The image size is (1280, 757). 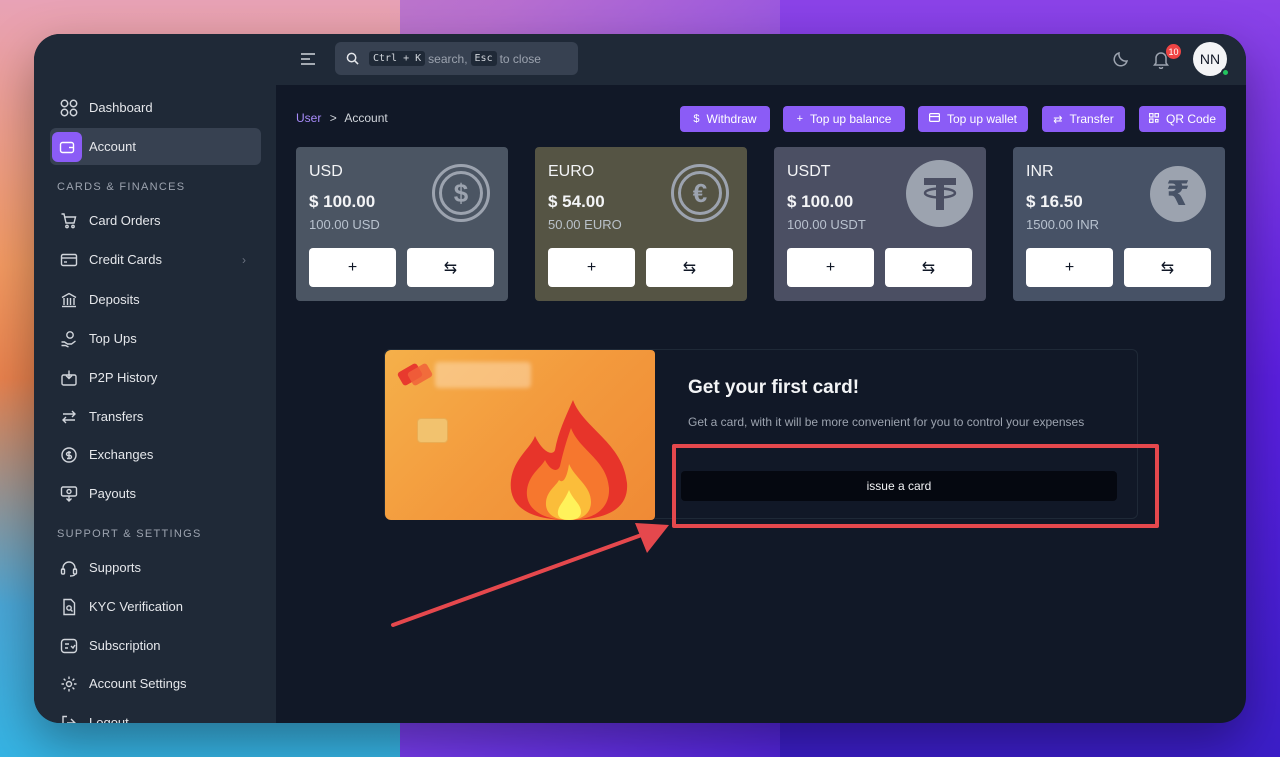 I want to click on search-icon, so click(x=352, y=58).